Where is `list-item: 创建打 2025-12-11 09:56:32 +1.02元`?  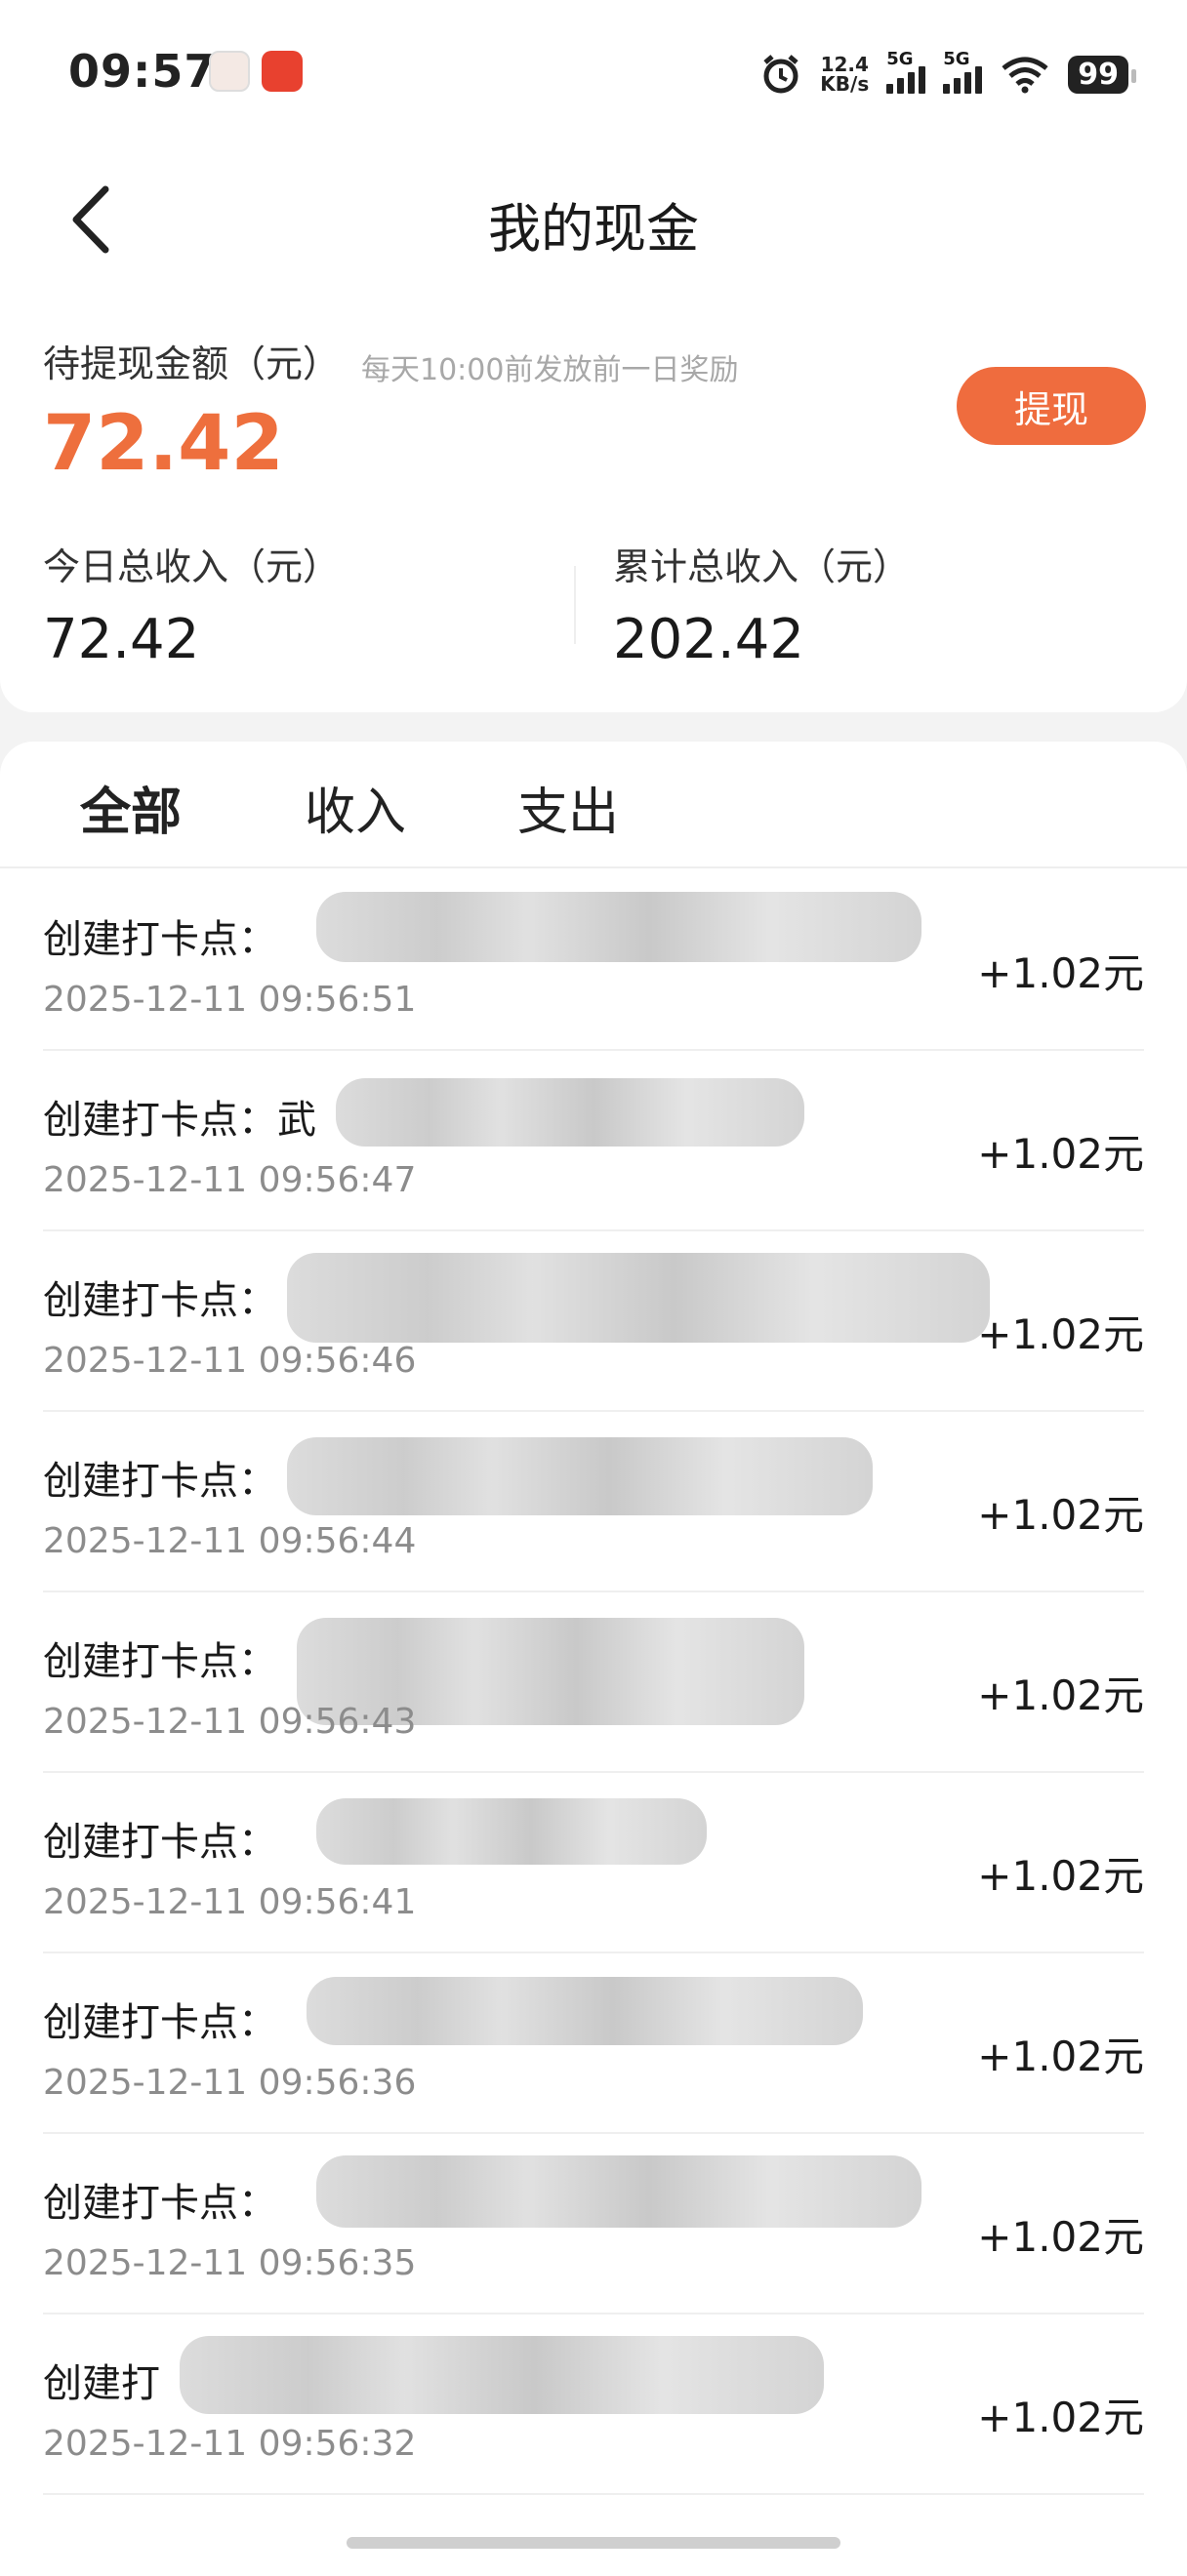
list-item: 创建打 2025-12-11 09:56:32 +1.02元 is located at coordinates (593, 2404).